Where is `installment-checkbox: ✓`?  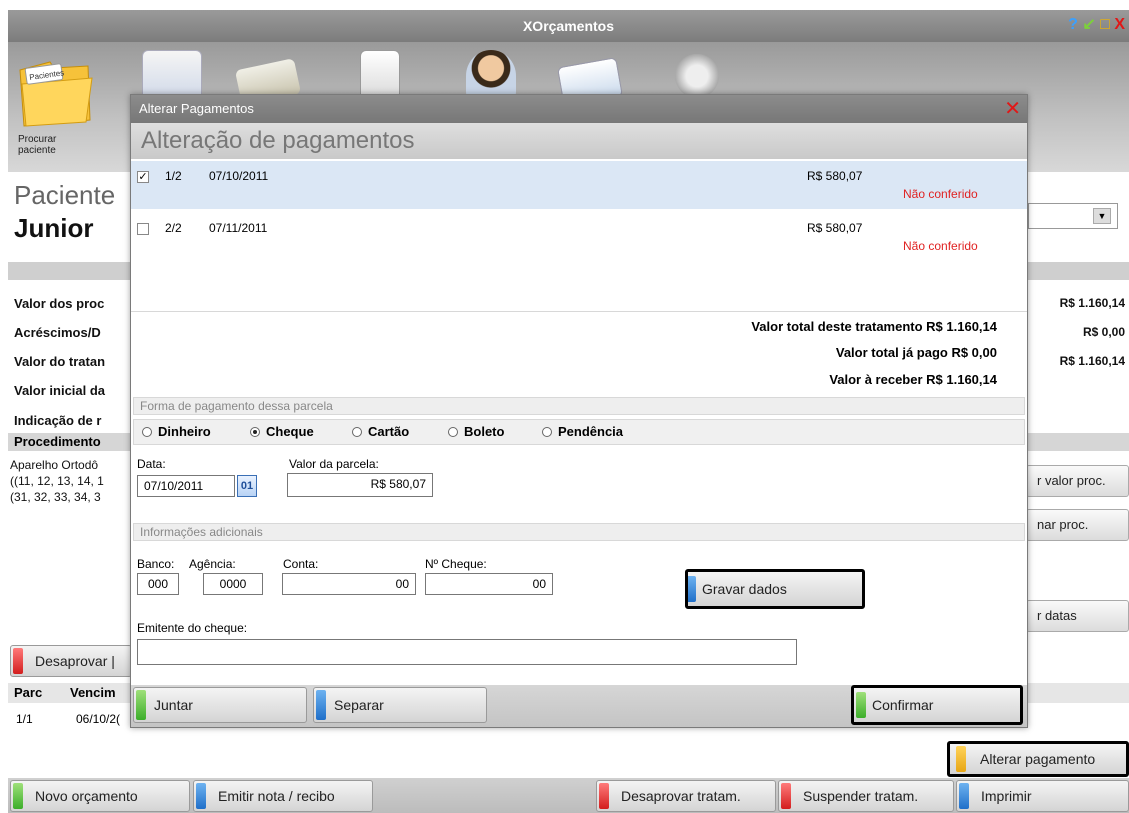
installment-checkbox: ✓ is located at coordinates (143, 177).